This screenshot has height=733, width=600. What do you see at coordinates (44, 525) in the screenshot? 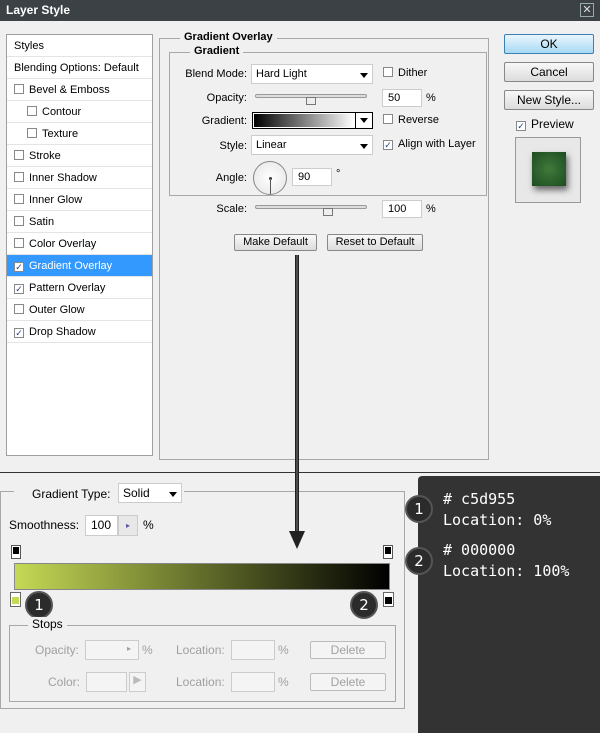
I see `smoothness-label: Smoothness:` at bounding box center [44, 525].